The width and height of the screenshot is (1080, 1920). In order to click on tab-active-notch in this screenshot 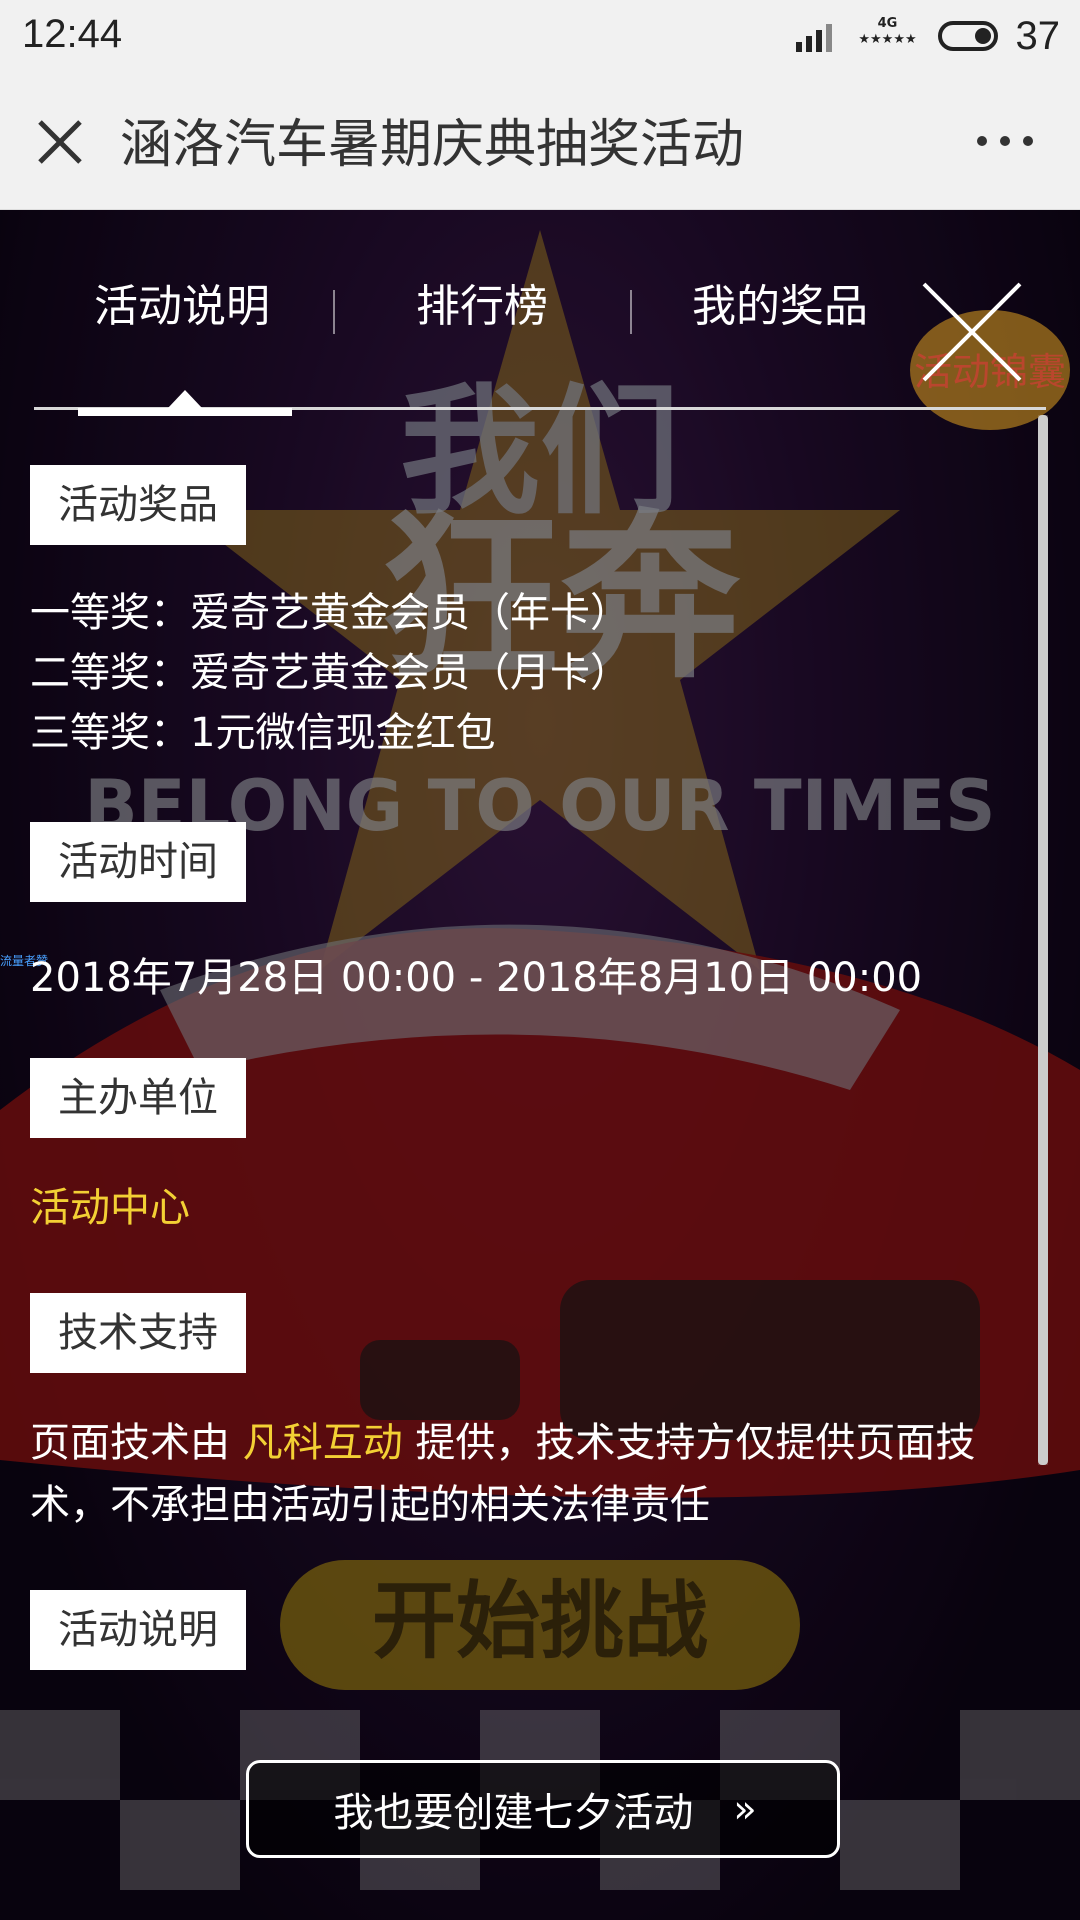, I will do `click(185, 399)`.